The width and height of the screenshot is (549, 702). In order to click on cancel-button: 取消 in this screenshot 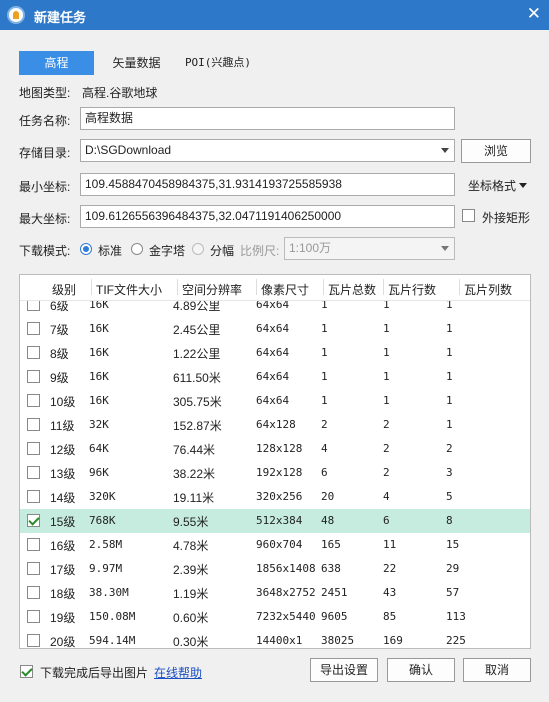, I will do `click(497, 670)`.